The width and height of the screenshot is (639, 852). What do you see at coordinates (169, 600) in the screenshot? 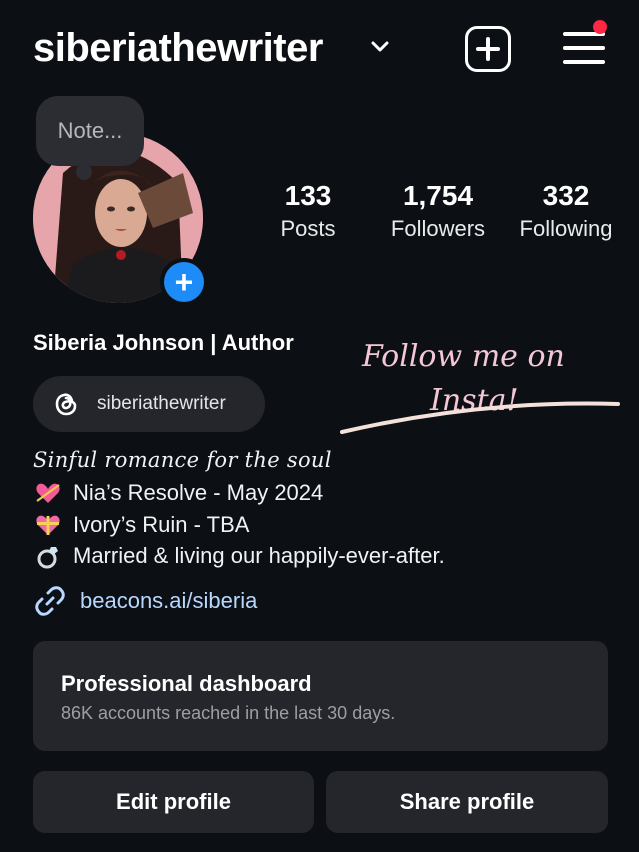
I see `link-text: beacons.ai/siberia` at bounding box center [169, 600].